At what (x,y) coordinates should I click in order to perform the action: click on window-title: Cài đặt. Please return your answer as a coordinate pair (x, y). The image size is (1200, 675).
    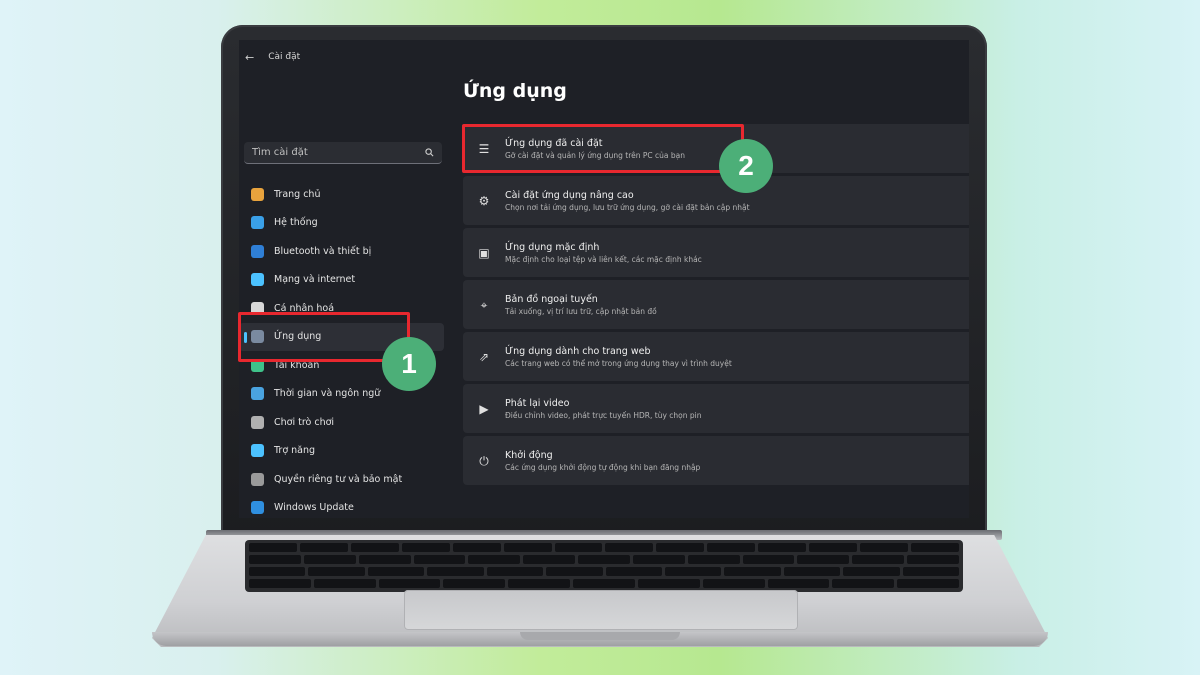
    Looking at the image, I should click on (284, 57).